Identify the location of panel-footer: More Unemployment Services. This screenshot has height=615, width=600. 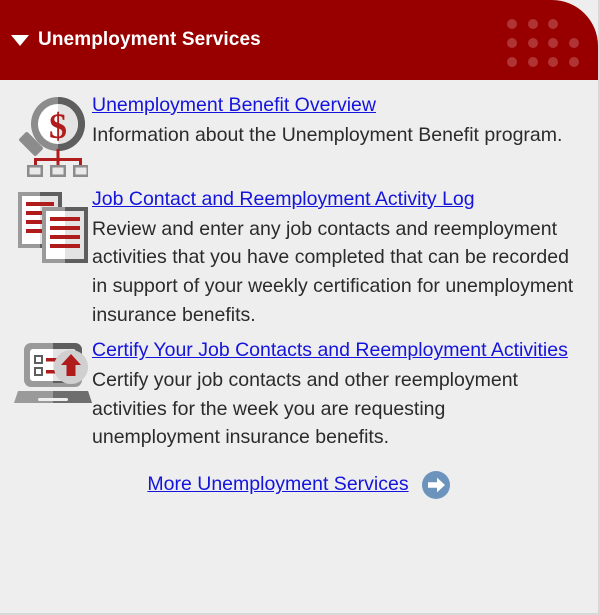
(299, 489).